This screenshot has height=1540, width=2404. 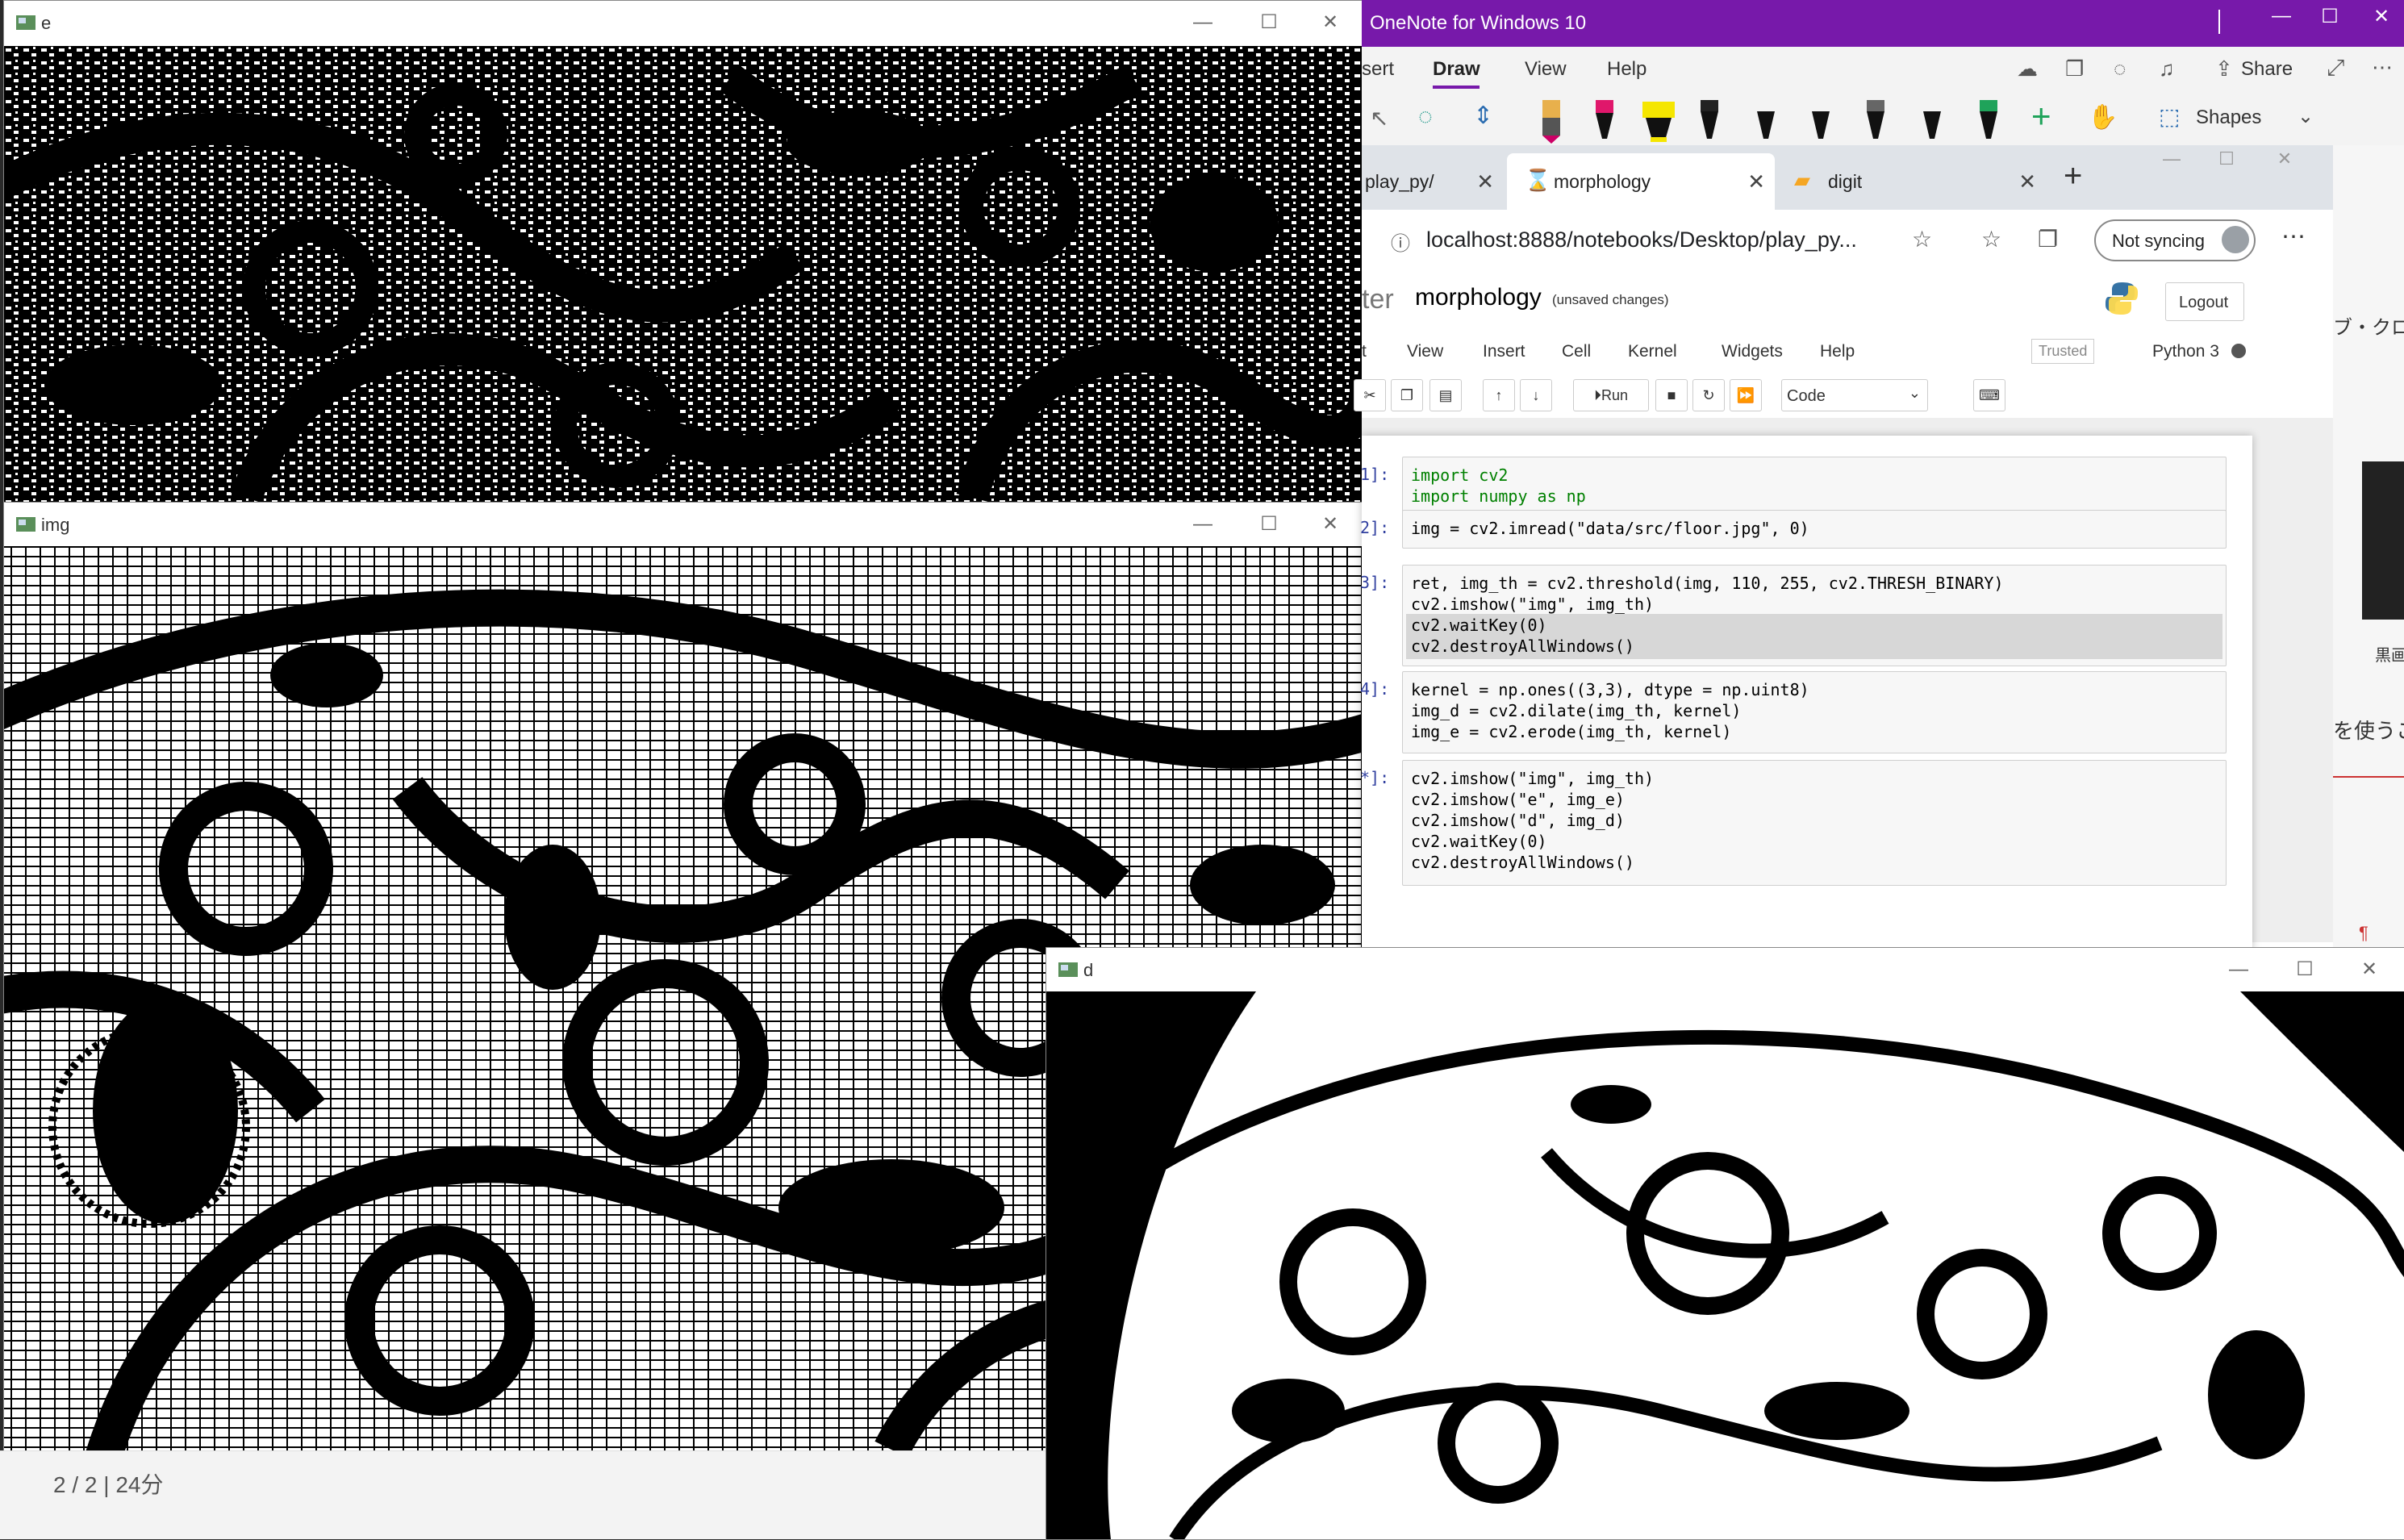 I want to click on new-tab-icon: +, so click(x=2073, y=176).